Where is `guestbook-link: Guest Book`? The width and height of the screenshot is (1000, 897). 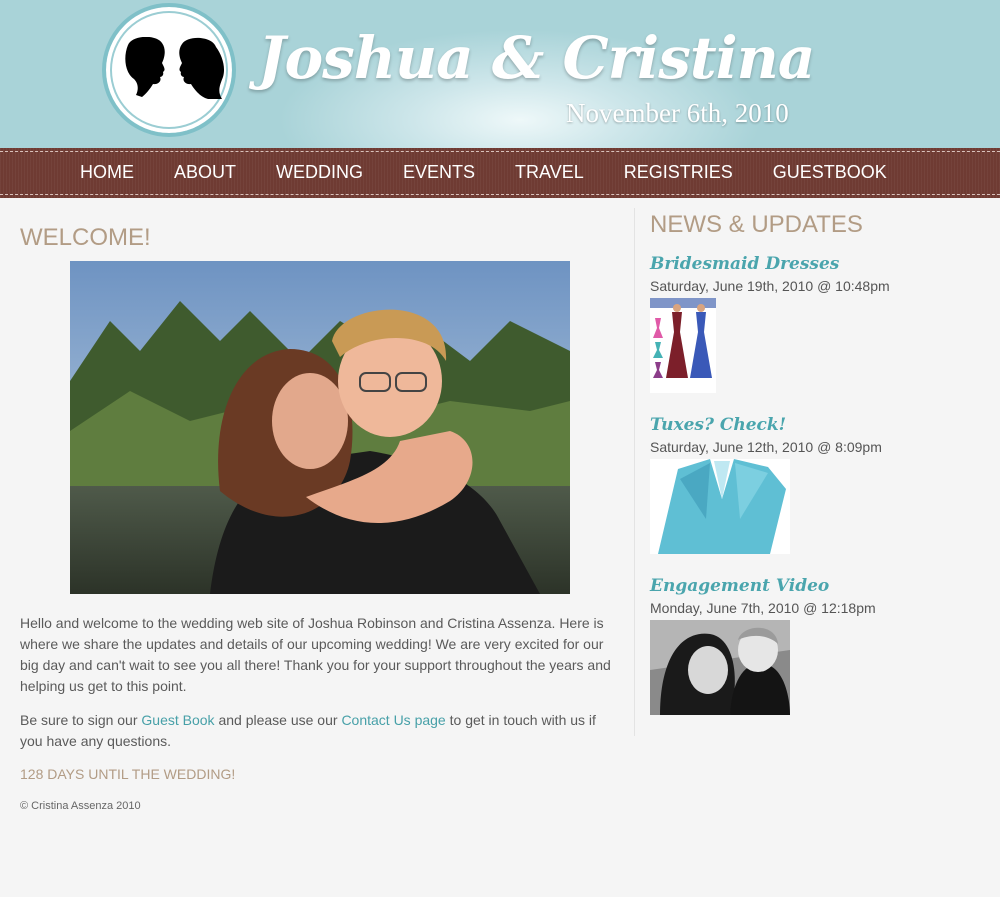 guestbook-link: Guest Book is located at coordinates (177, 720).